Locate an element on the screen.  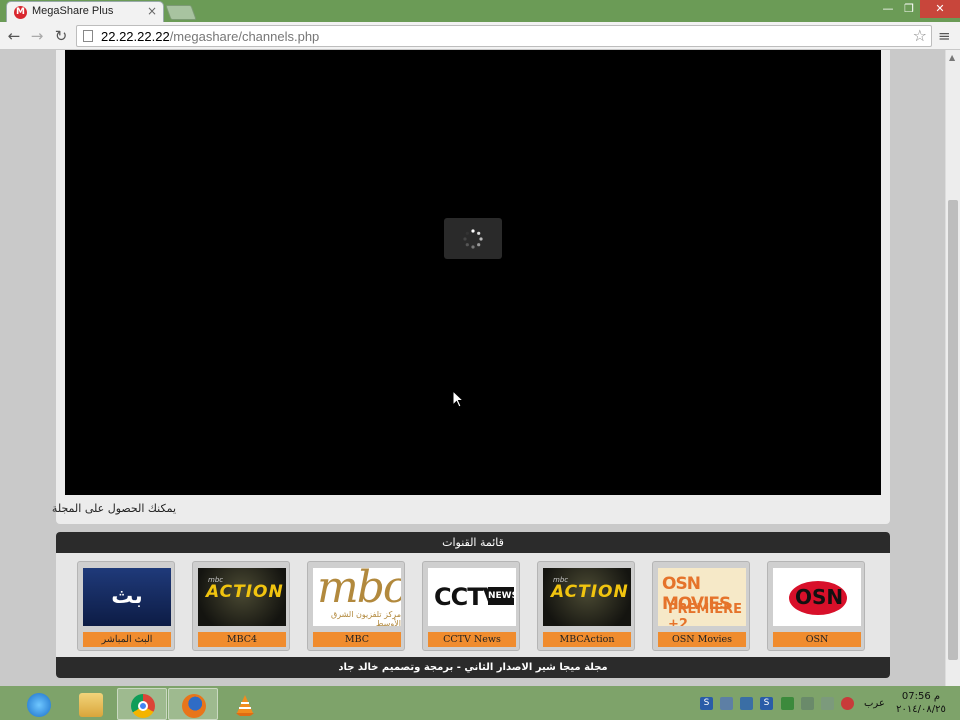
tab-title: MegaShare Plus is located at coordinates (73, 11).